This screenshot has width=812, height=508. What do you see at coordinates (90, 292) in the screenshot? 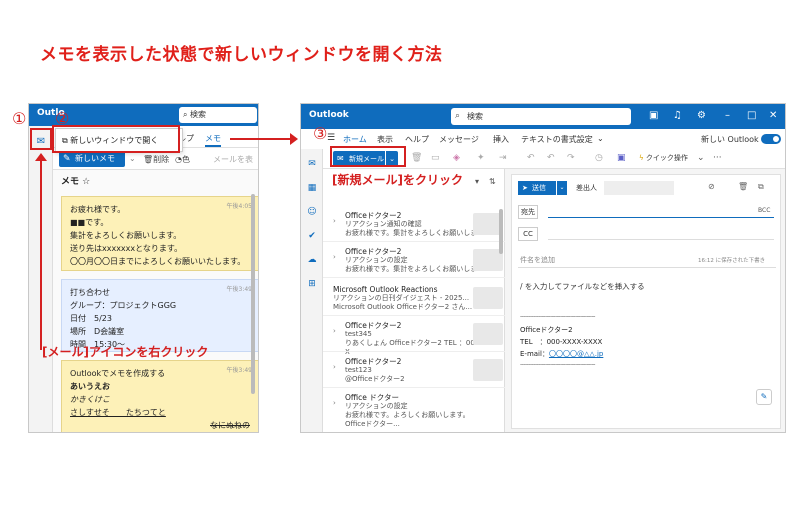
I see `memo-line: 打ち合わせ` at bounding box center [90, 292].